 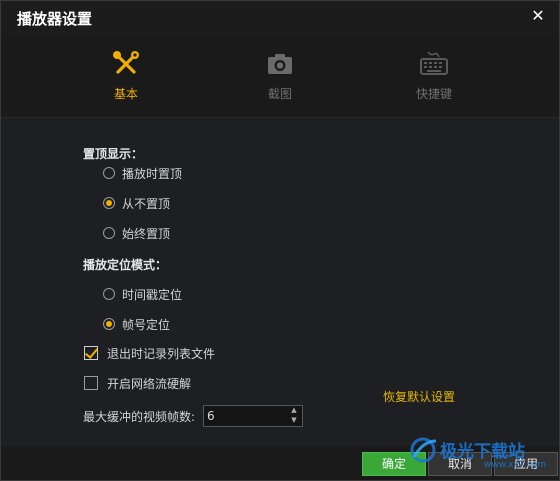 What do you see at coordinates (146, 325) in the screenshot?
I see `radio-label: 帧号定位` at bounding box center [146, 325].